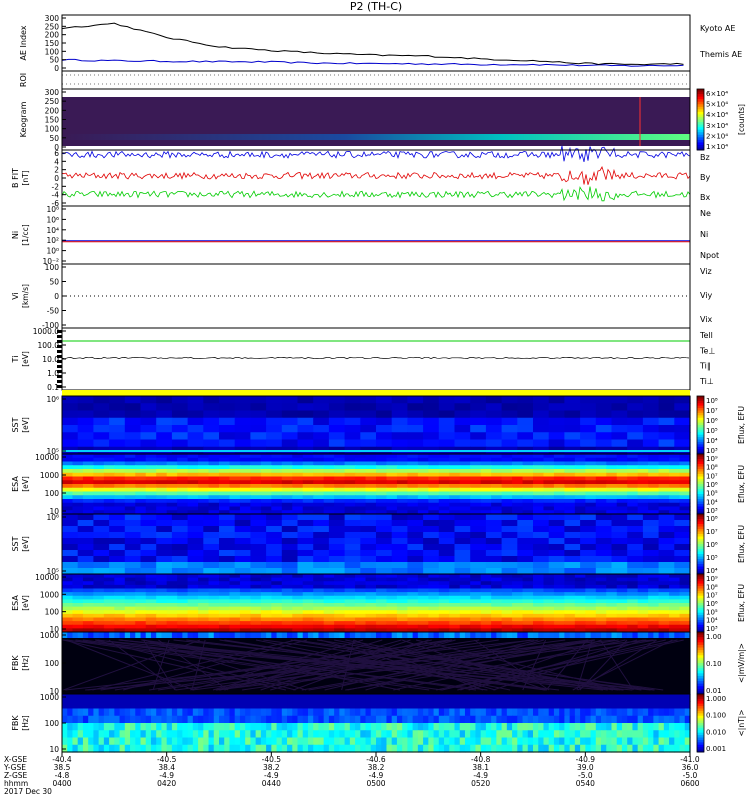 The image size is (750, 800). What do you see at coordinates (716, 732) in the screenshot?
I see `colorbar-tick-label: 0.010` at bounding box center [716, 732].